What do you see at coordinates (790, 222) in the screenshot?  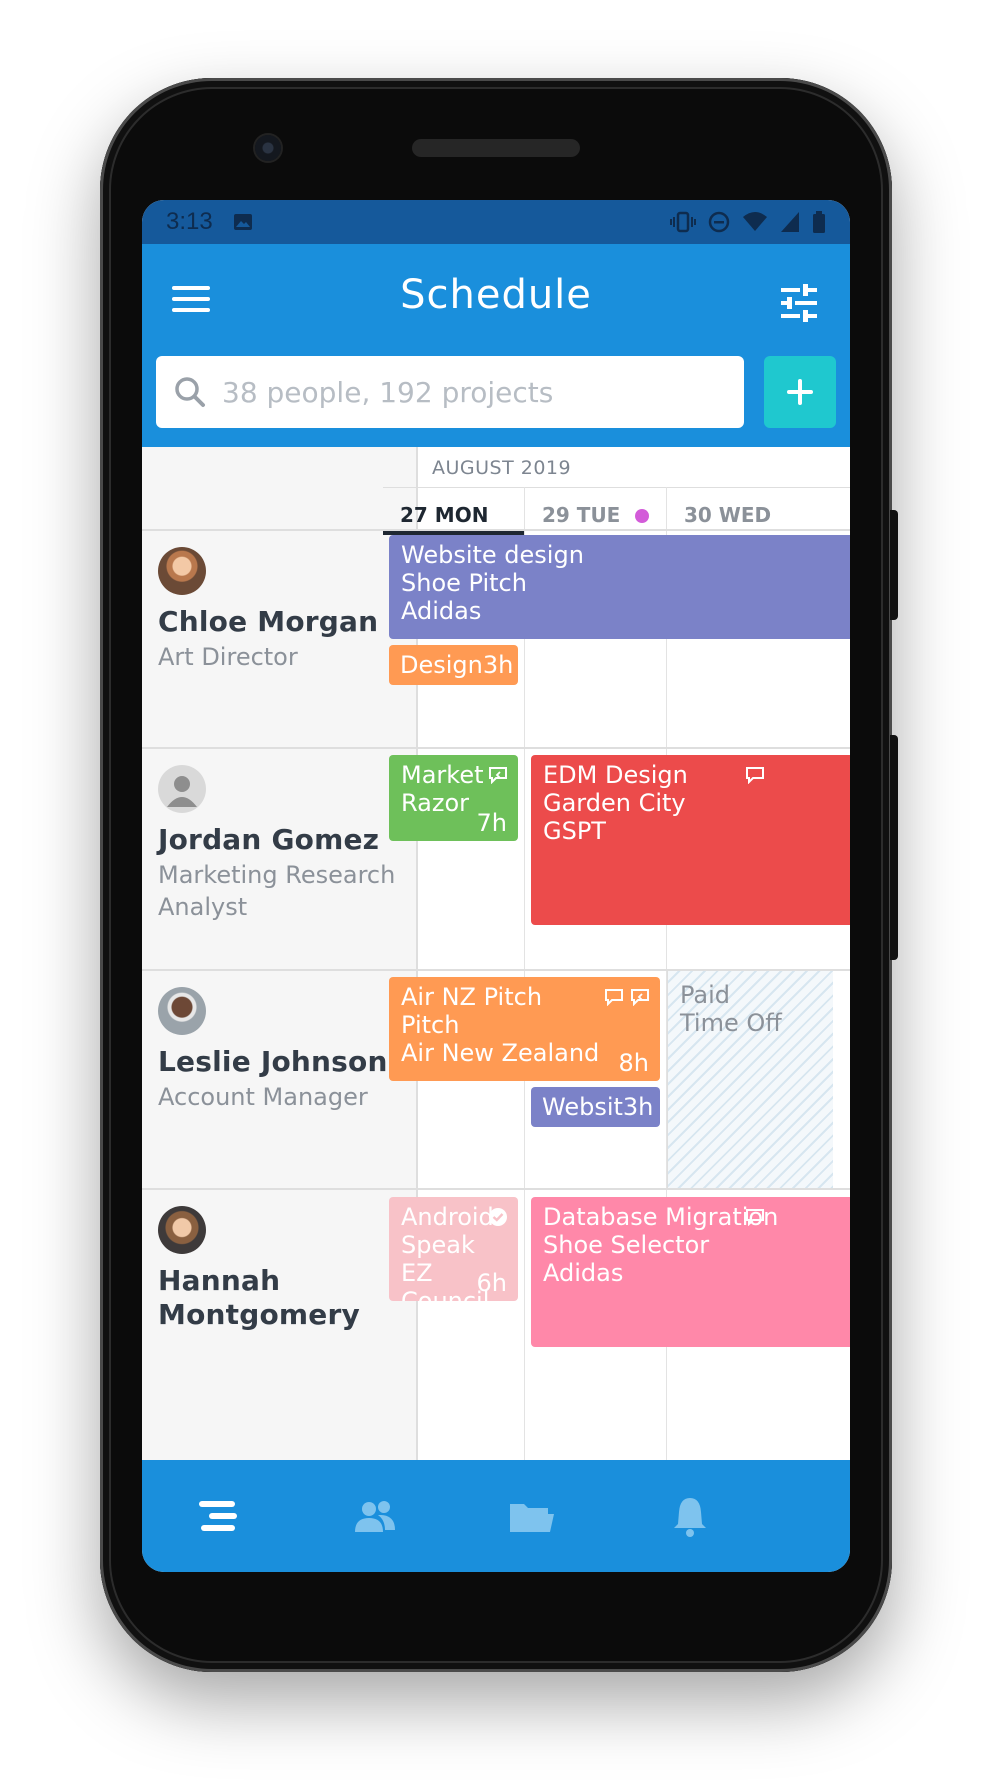 I see `cell-signal-icon` at bounding box center [790, 222].